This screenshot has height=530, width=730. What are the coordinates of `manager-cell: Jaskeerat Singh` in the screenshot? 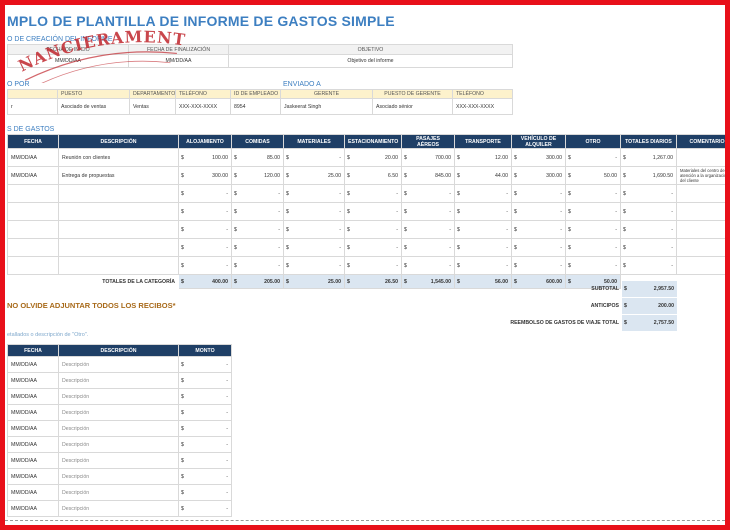 It's located at (326, 106).